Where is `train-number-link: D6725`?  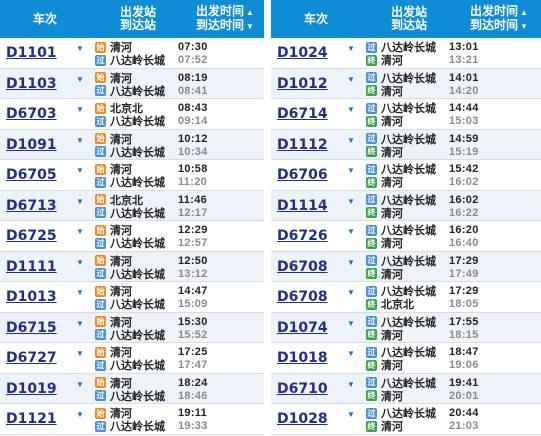 train-number-link: D6725 is located at coordinates (31, 236).